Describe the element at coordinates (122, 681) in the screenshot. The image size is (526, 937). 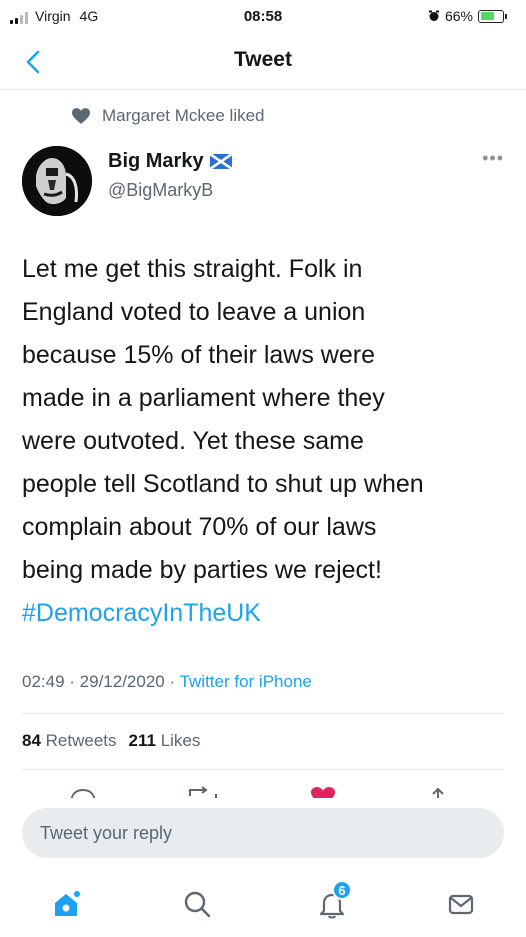
I see `tweet-date: 29/12/2020` at that location.